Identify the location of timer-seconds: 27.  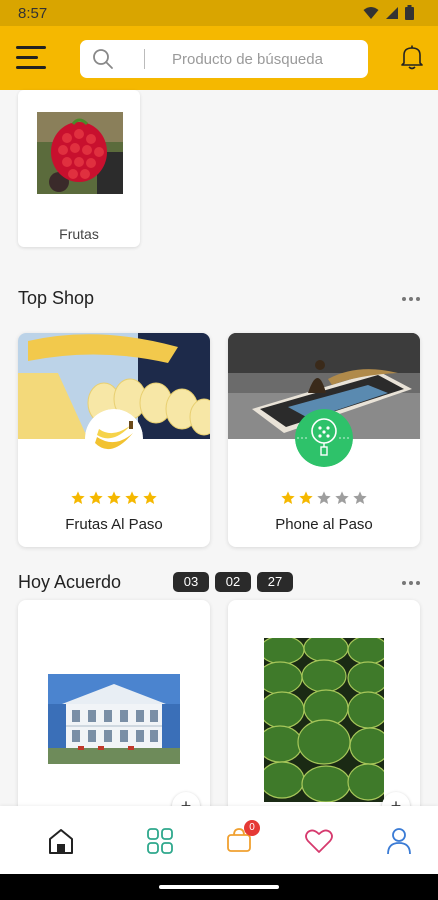
(275, 582).